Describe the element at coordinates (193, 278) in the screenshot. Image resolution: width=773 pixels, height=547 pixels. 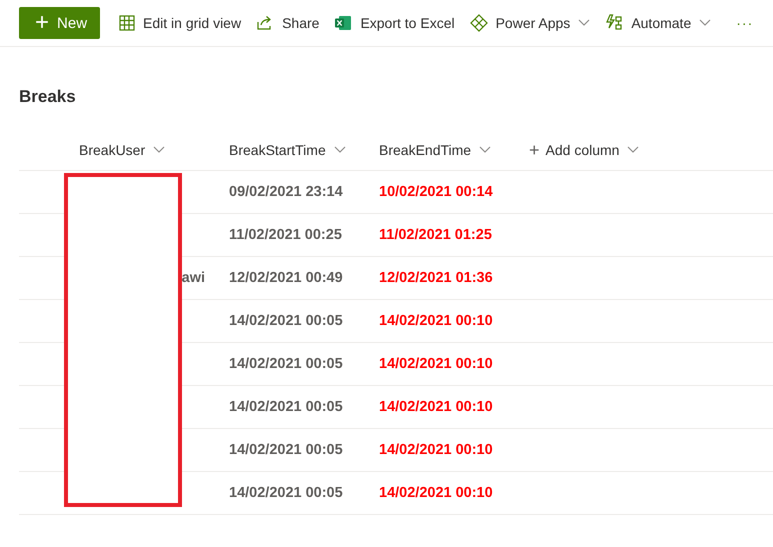
I see `user-cell: awi` at that location.